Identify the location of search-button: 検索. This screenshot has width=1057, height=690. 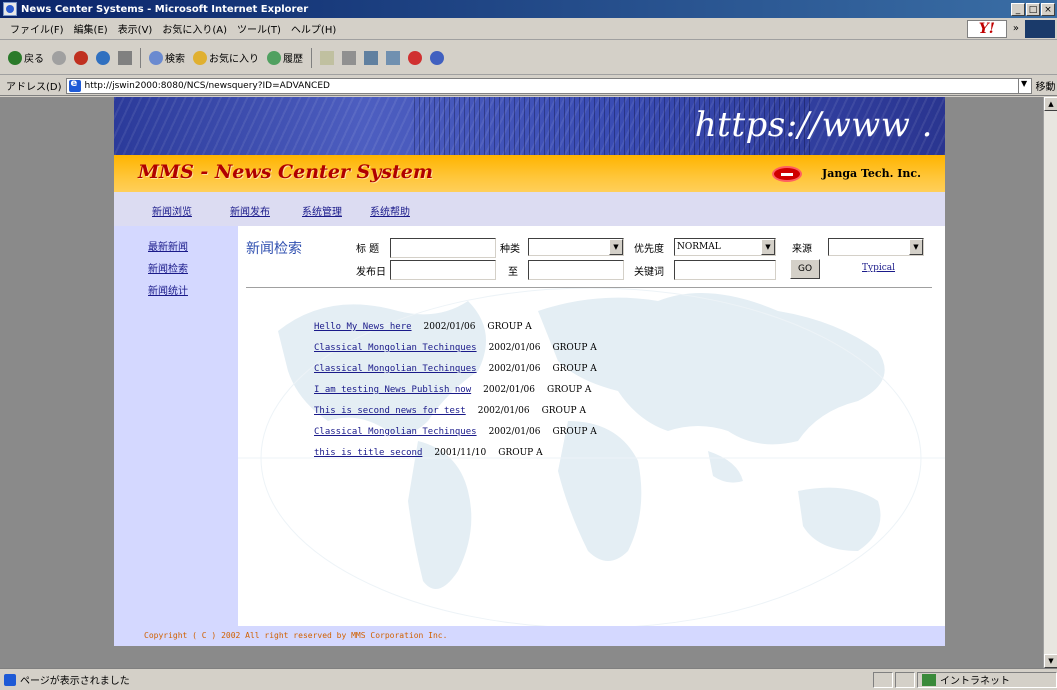
(167, 57).